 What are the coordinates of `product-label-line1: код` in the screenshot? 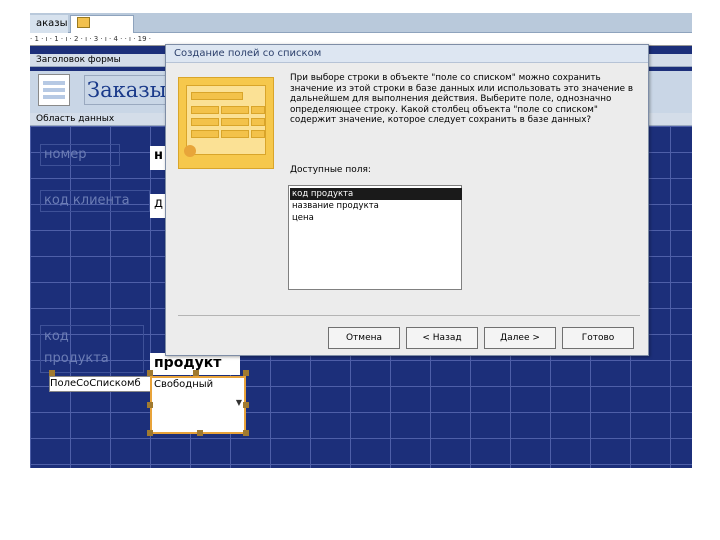 It's located at (56, 336).